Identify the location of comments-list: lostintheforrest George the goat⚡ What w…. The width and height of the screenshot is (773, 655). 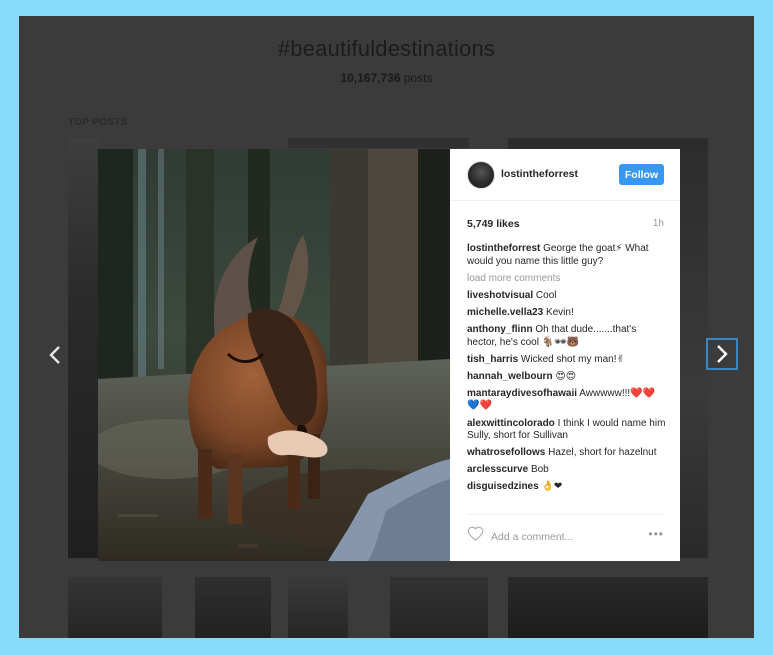
(567, 376).